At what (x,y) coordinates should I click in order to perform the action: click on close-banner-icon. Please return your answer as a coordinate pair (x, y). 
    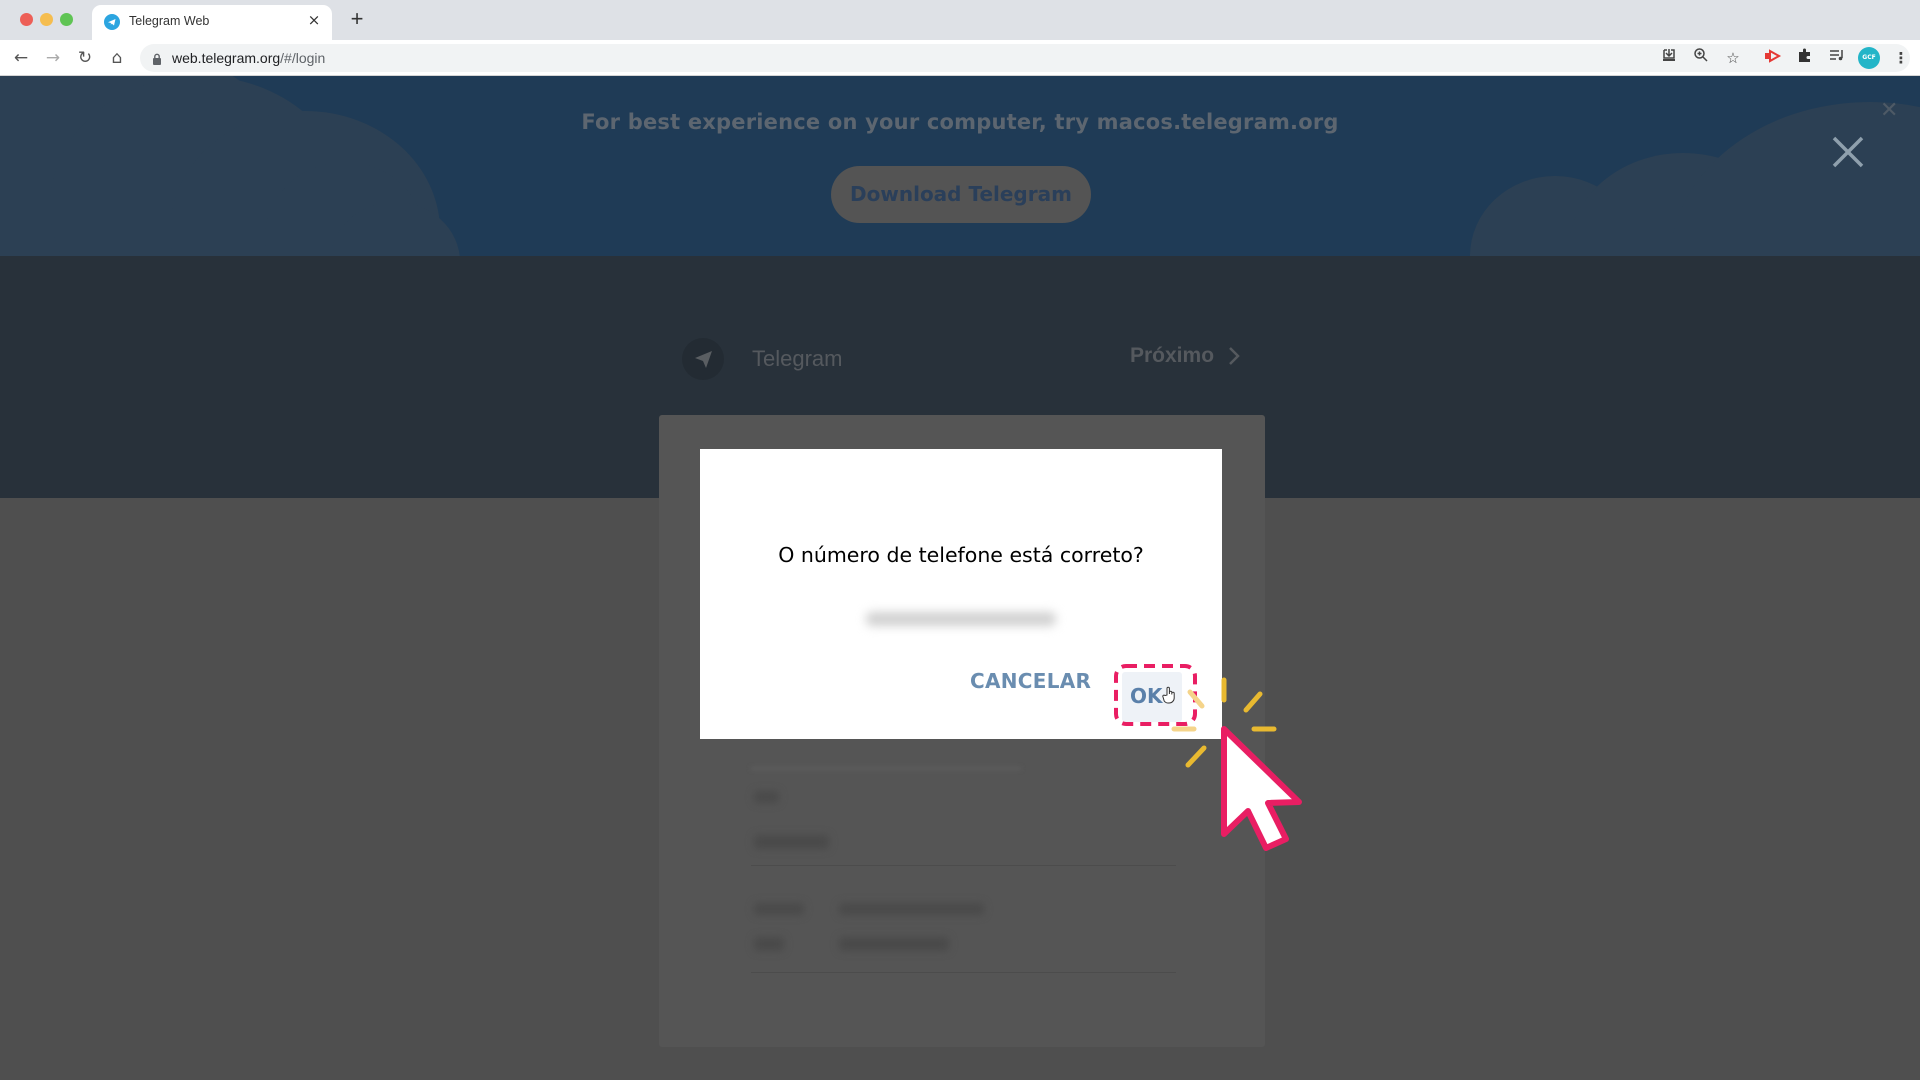
    Looking at the image, I should click on (1848, 152).